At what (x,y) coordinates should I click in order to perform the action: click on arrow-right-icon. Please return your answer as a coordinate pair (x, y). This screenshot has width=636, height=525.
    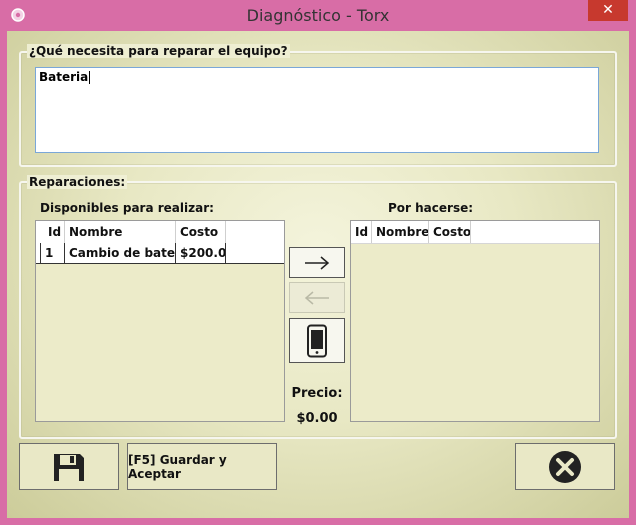
    Looking at the image, I should click on (317, 262).